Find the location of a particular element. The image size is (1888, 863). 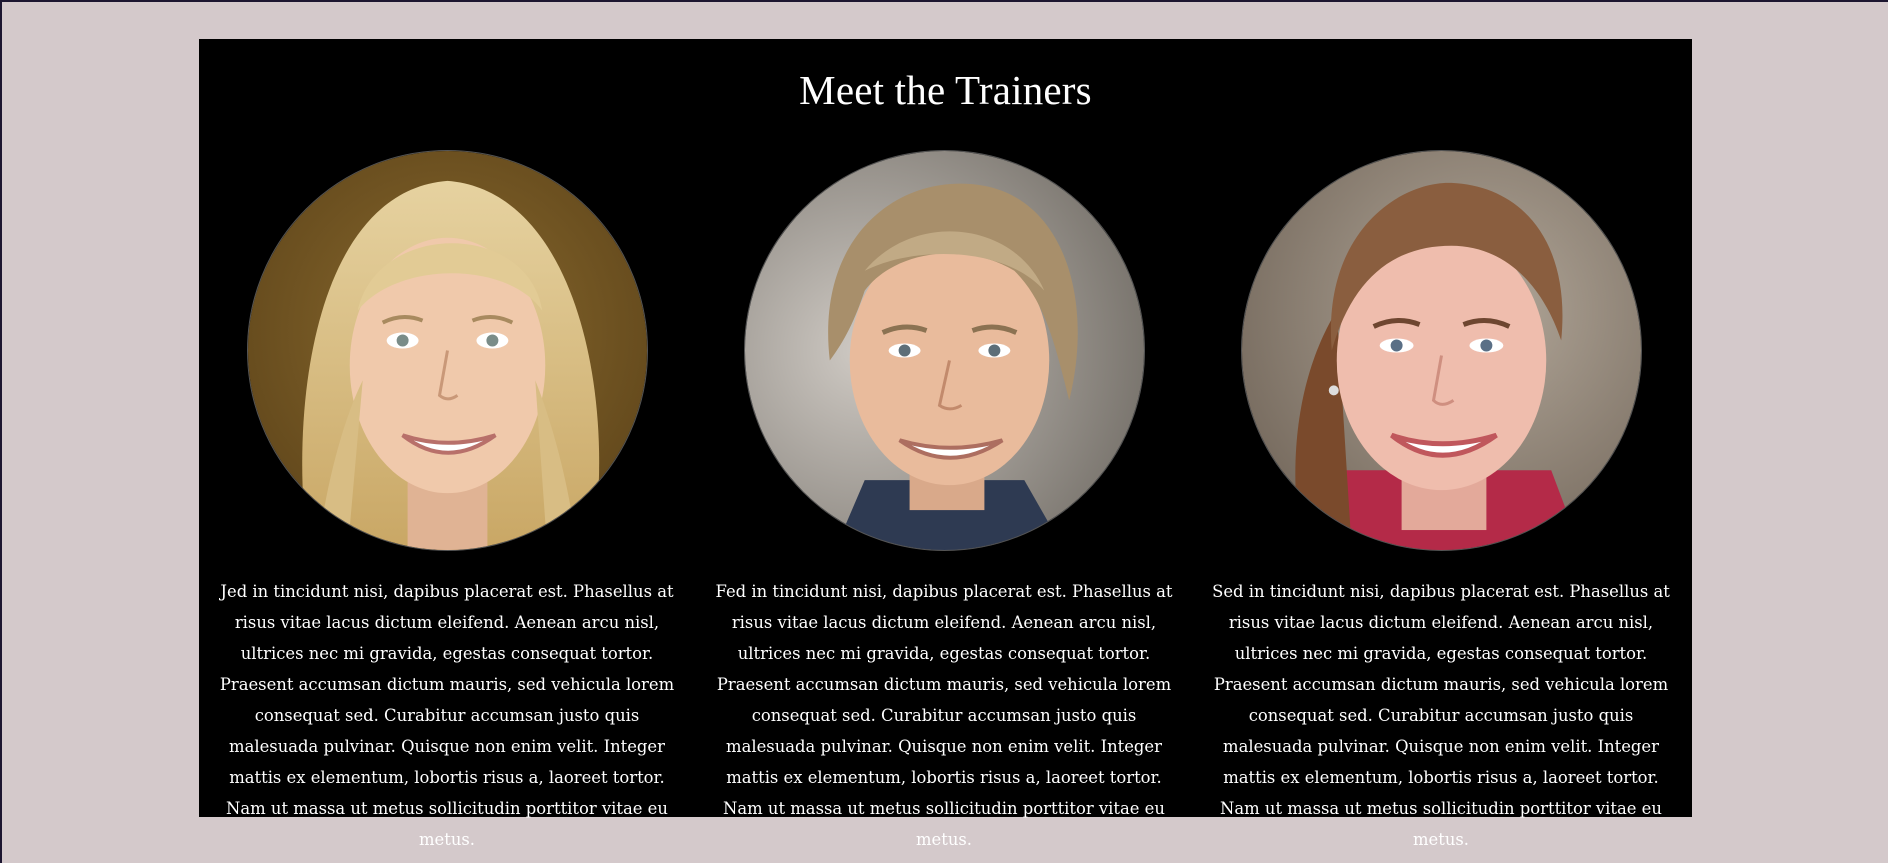

section-title: Meet the Trainers is located at coordinates (945, 90).